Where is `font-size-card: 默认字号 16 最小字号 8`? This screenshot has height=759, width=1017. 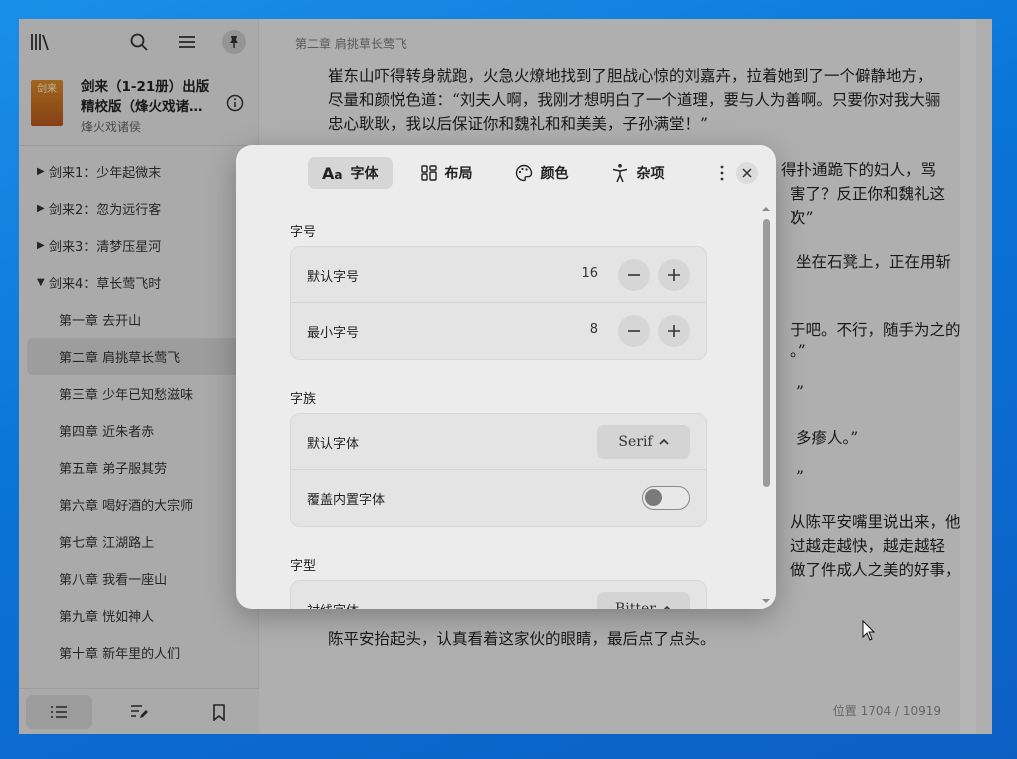
font-size-card: 默认字号 16 最小字号 8 is located at coordinates (498, 303).